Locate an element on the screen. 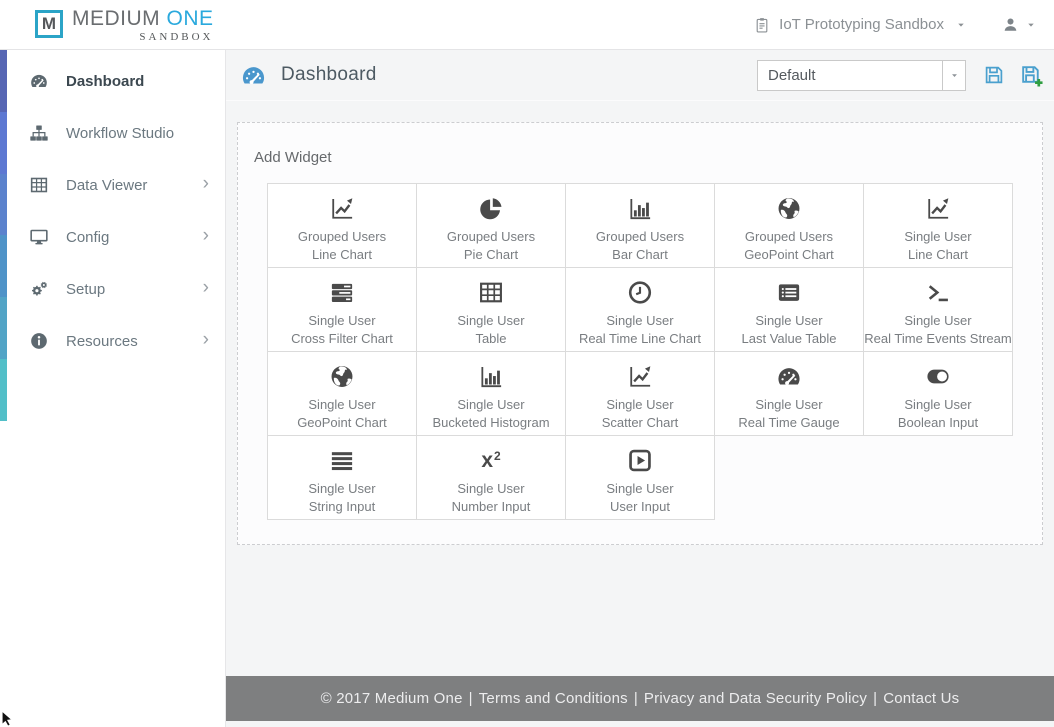 This screenshot has width=1054, height=727. workspace-selector: IoT Prototyping Sandbox is located at coordinates (859, 25).